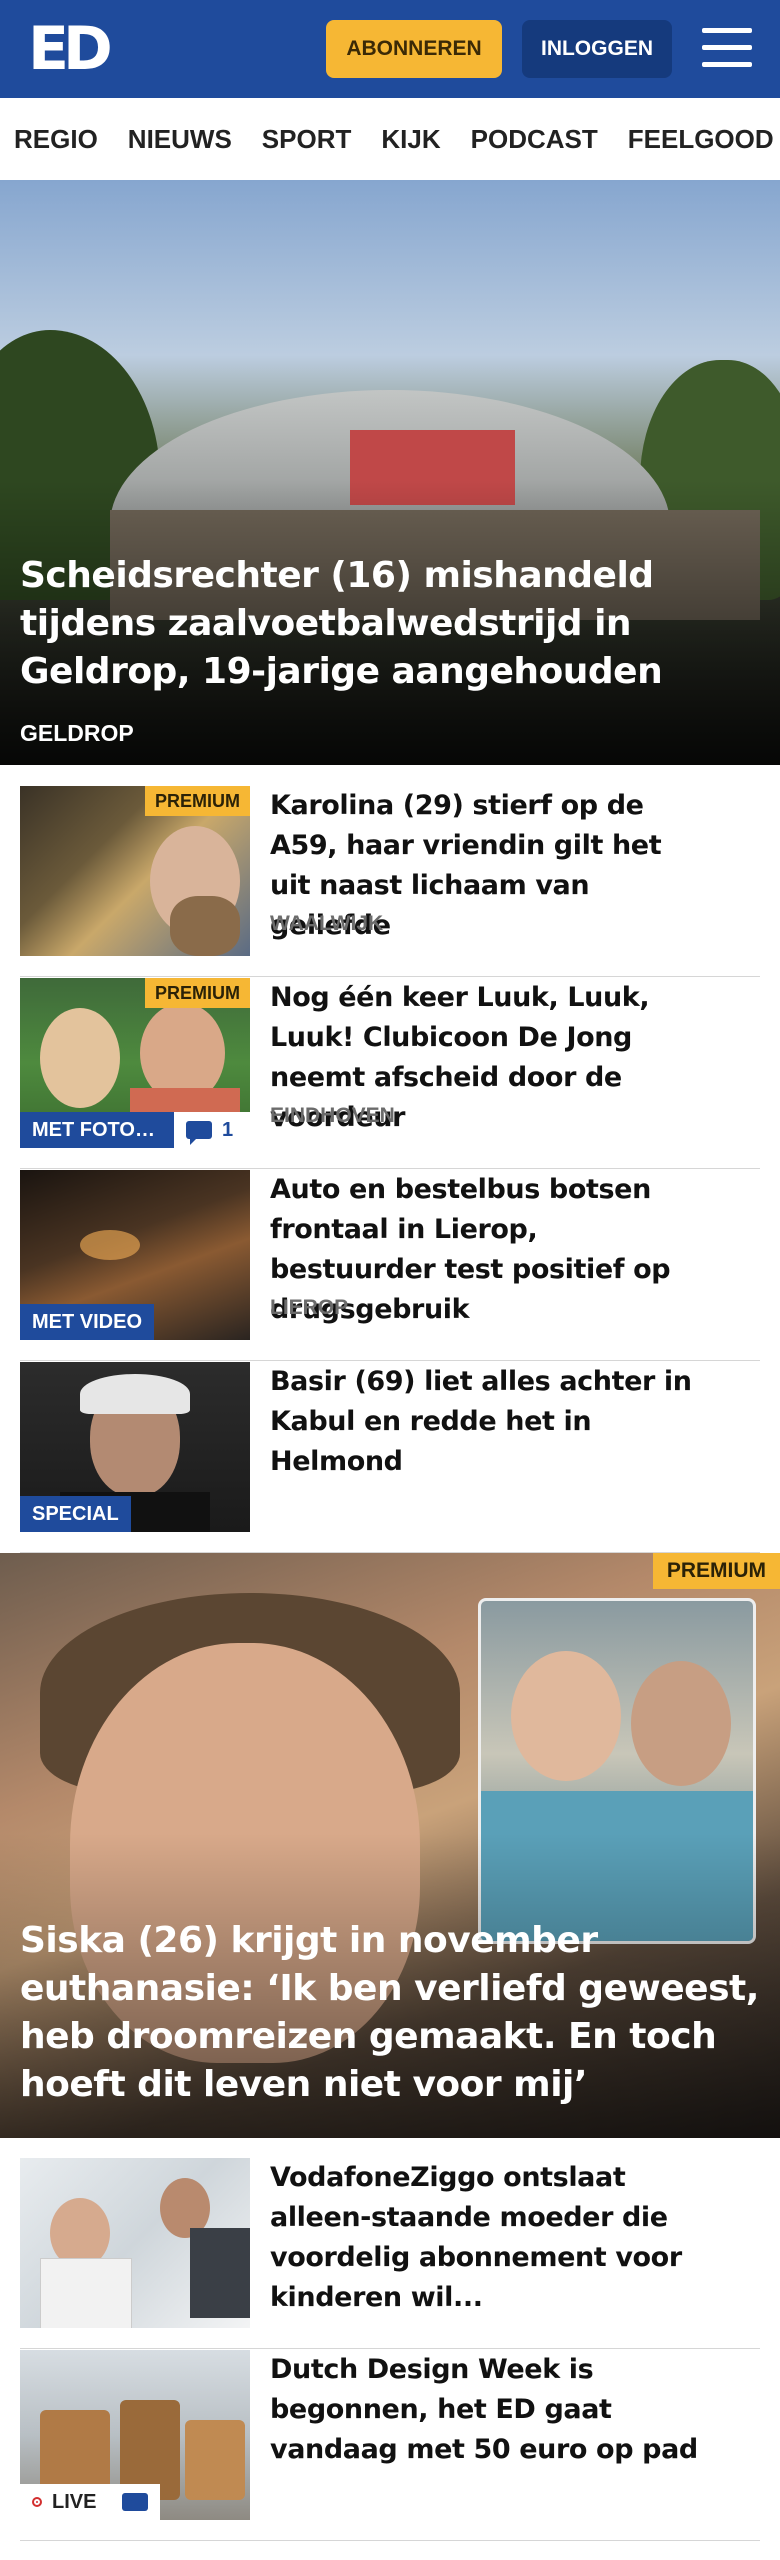 This screenshot has width=780, height=2560. I want to click on article-thumbnail: PREMIUM, so click(135, 871).